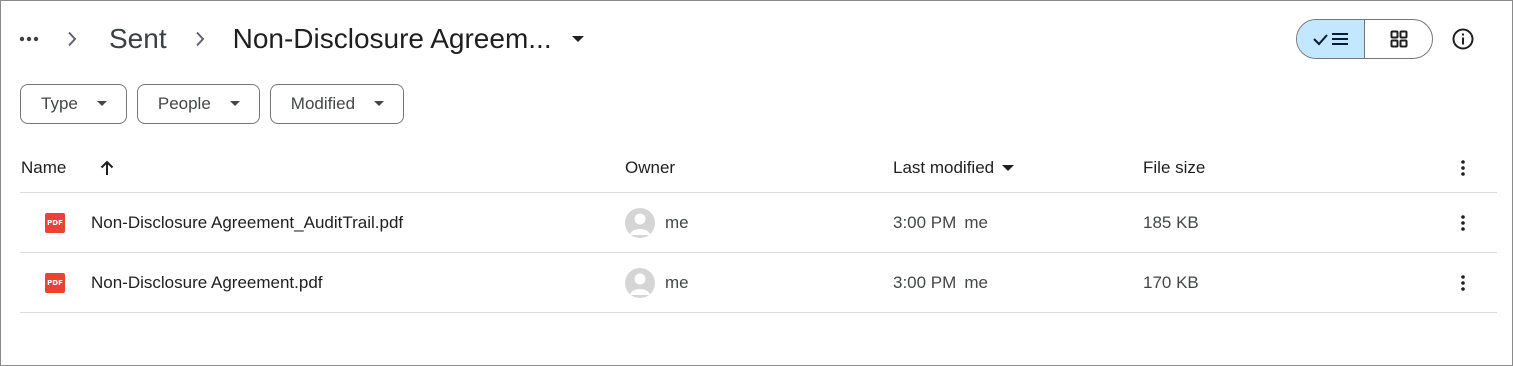 The width and height of the screenshot is (1513, 366). Describe the element at coordinates (758, 168) in the screenshot. I see `table-header: Name Owner Last modified File size` at that location.